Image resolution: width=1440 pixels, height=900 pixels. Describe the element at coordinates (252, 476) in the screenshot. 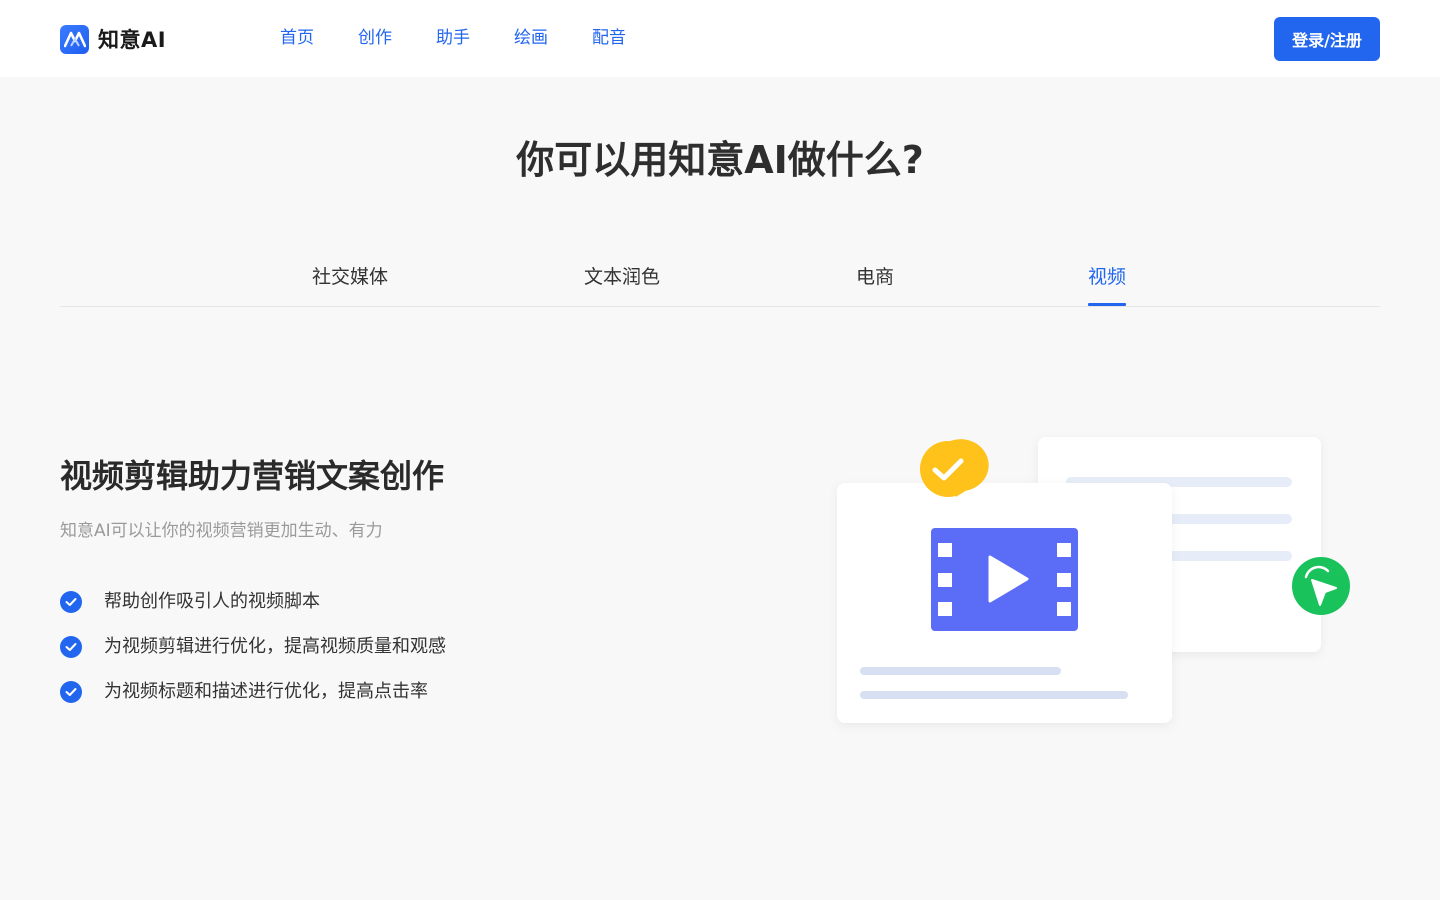

I see `feature-title: 视频剪辑助力营销文案创作` at that location.